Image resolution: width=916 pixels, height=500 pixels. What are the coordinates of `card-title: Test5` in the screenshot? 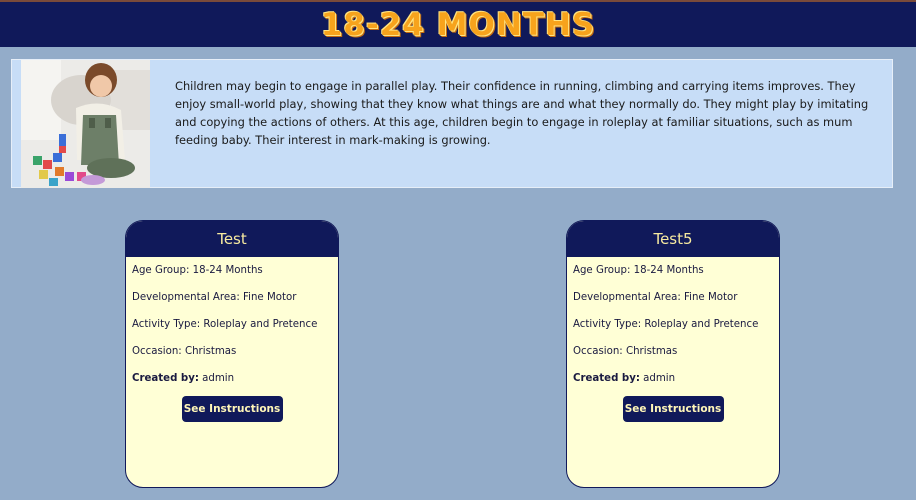 It's located at (673, 239).